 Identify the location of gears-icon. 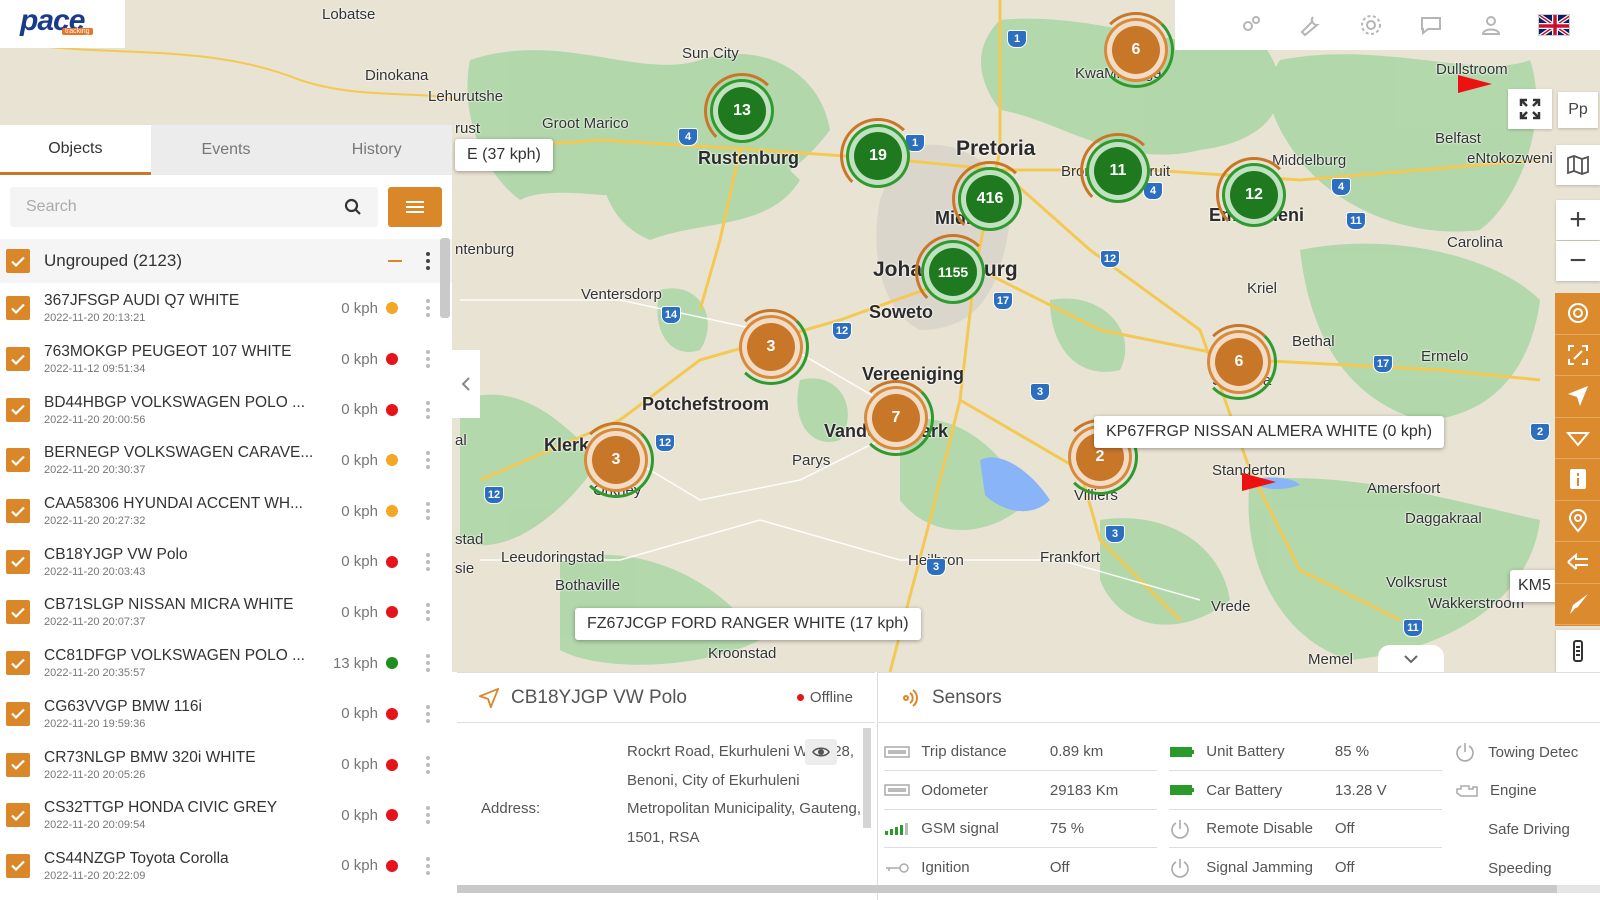
(1251, 25).